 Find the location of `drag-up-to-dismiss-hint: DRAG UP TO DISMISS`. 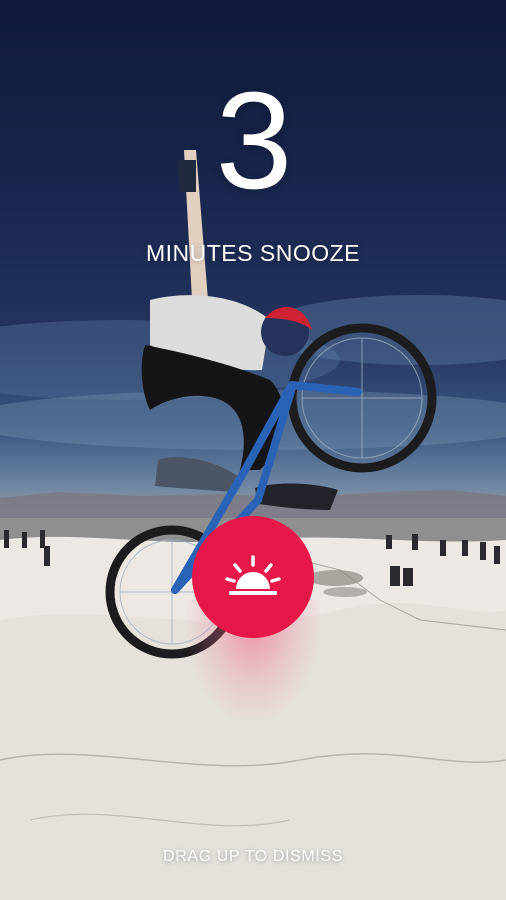

drag-up-to-dismiss-hint: DRAG UP TO DISMISS is located at coordinates (253, 856).